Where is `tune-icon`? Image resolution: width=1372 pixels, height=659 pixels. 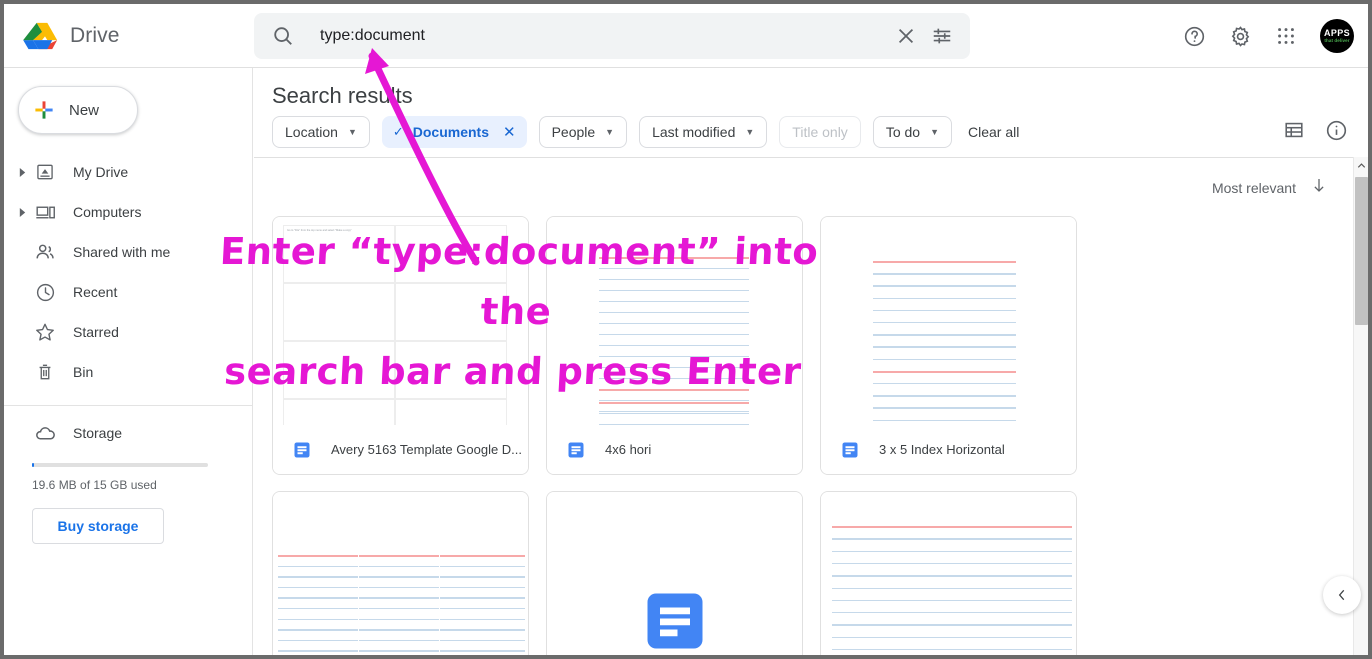
tune-icon is located at coordinates (942, 36).